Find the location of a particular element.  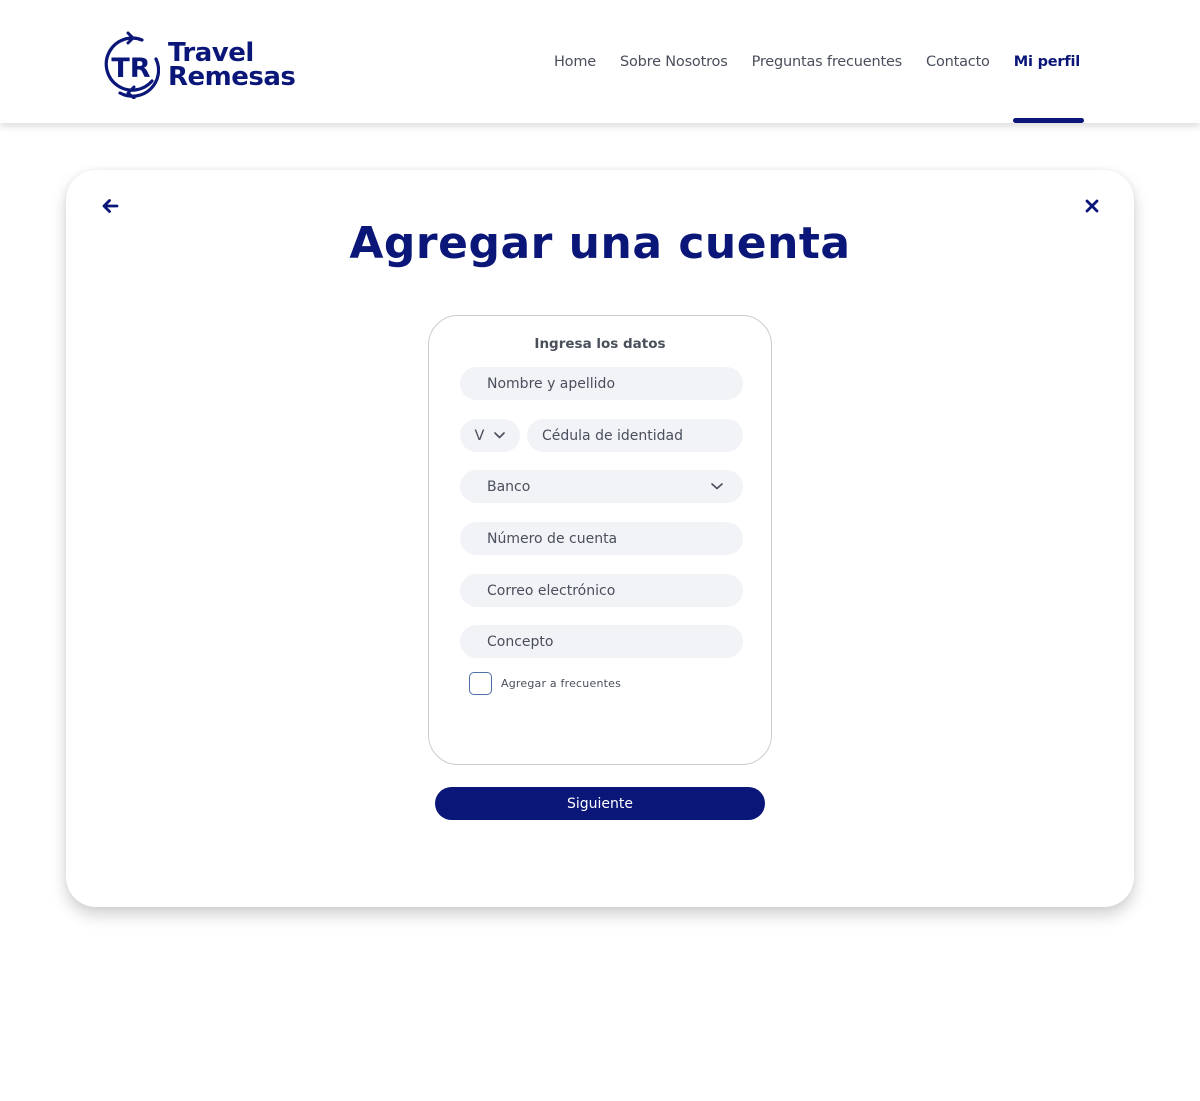

close-button is located at coordinates (1092, 206).